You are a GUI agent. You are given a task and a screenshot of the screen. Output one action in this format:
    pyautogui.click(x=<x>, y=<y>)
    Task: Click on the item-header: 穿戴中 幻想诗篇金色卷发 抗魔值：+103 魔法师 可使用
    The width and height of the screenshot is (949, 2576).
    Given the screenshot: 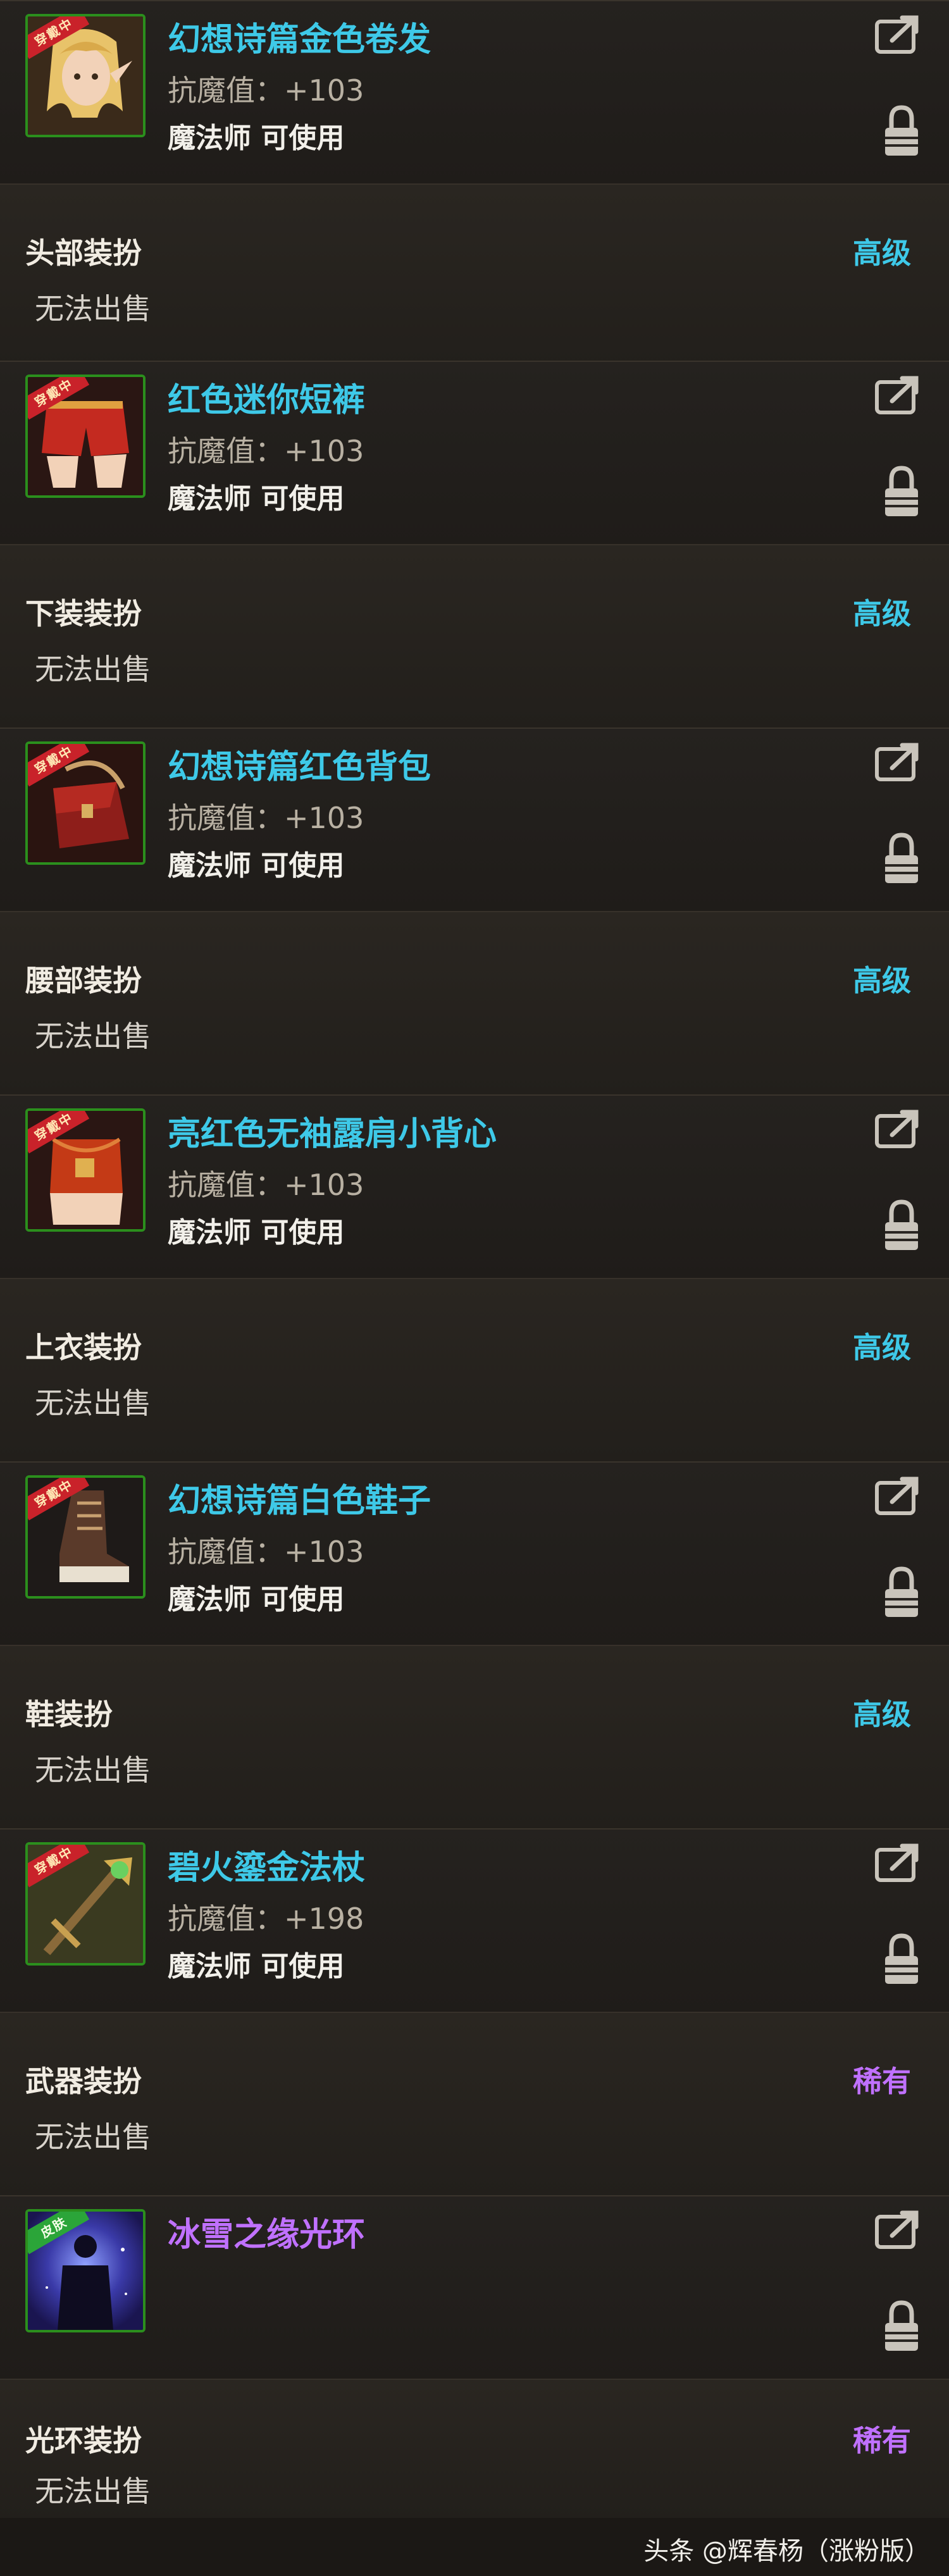 What is the action you would take?
    pyautogui.click(x=475, y=93)
    